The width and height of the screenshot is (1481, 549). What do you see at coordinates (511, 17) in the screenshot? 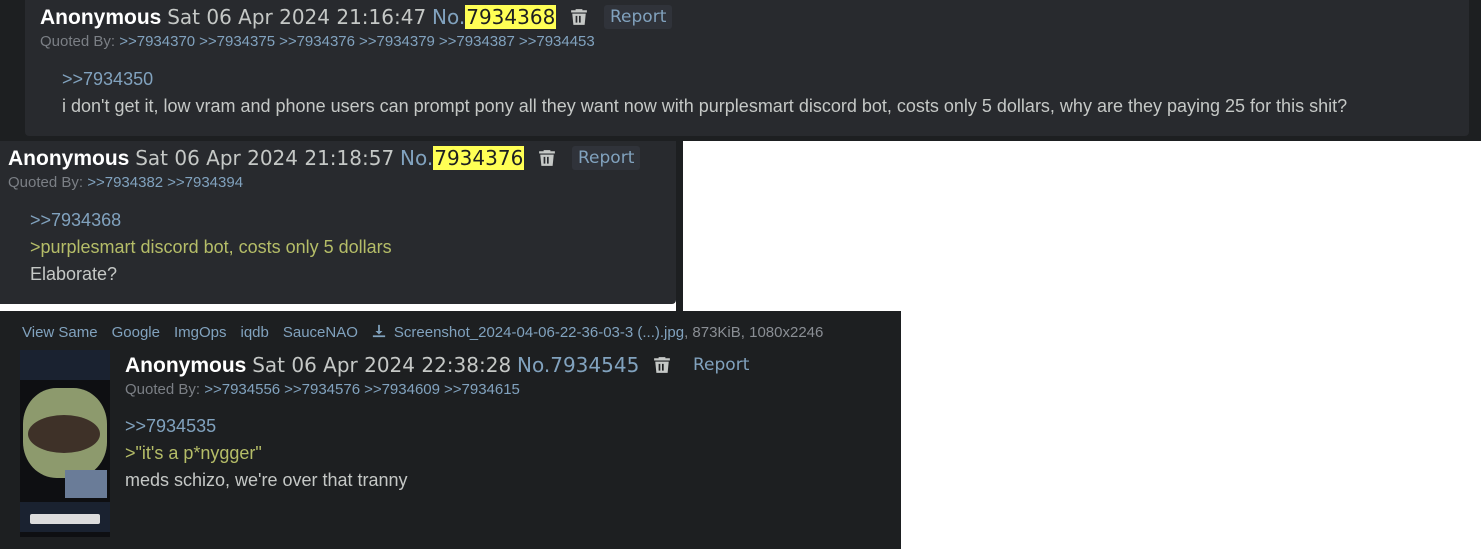
I see `post-number: 7934368` at bounding box center [511, 17].